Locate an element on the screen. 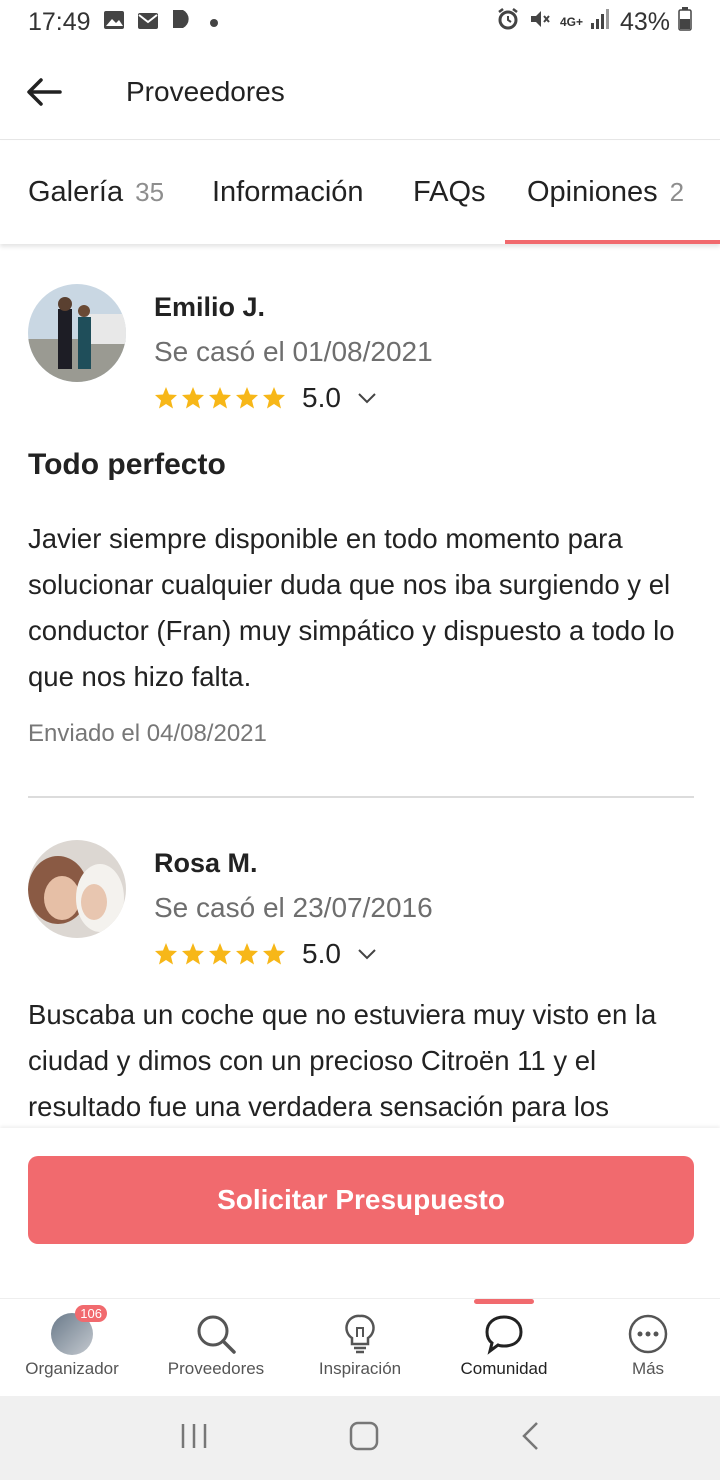 This screenshot has width=720, height=1480. tab-informacion: Información is located at coordinates (288, 192).